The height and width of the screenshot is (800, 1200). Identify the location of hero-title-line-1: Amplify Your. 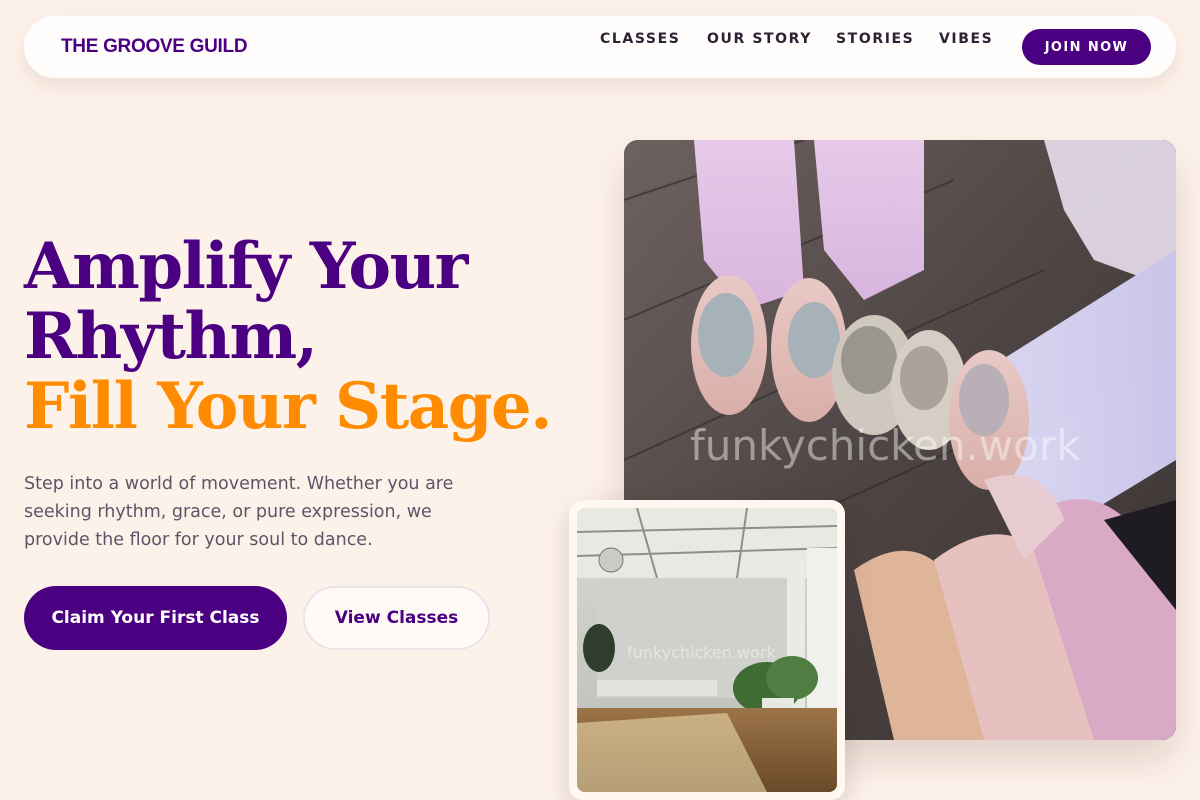
(246, 266).